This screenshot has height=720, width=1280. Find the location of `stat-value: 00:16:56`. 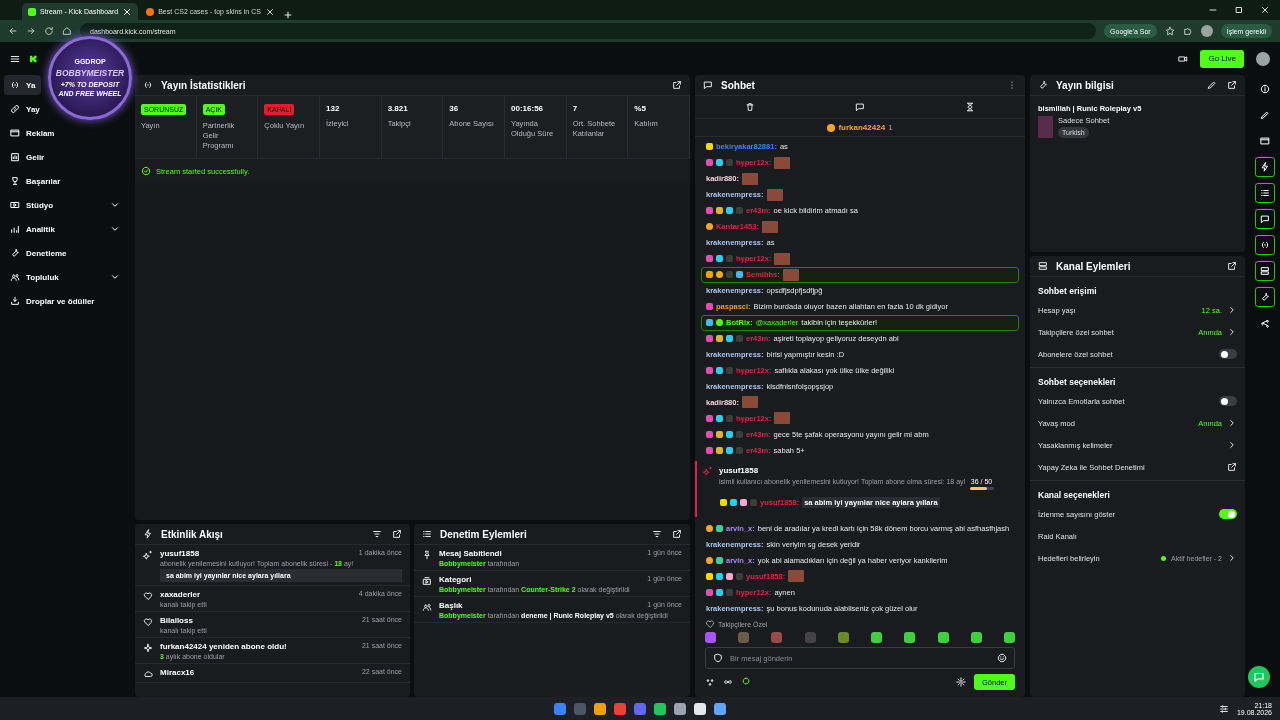

stat-value: 00:16:56 is located at coordinates (528, 108).